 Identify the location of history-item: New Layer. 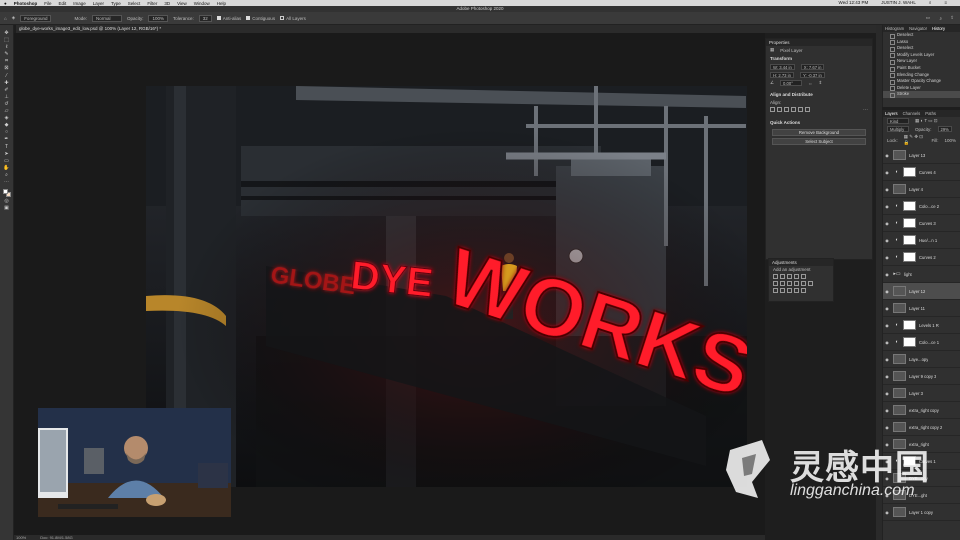
(921, 61).